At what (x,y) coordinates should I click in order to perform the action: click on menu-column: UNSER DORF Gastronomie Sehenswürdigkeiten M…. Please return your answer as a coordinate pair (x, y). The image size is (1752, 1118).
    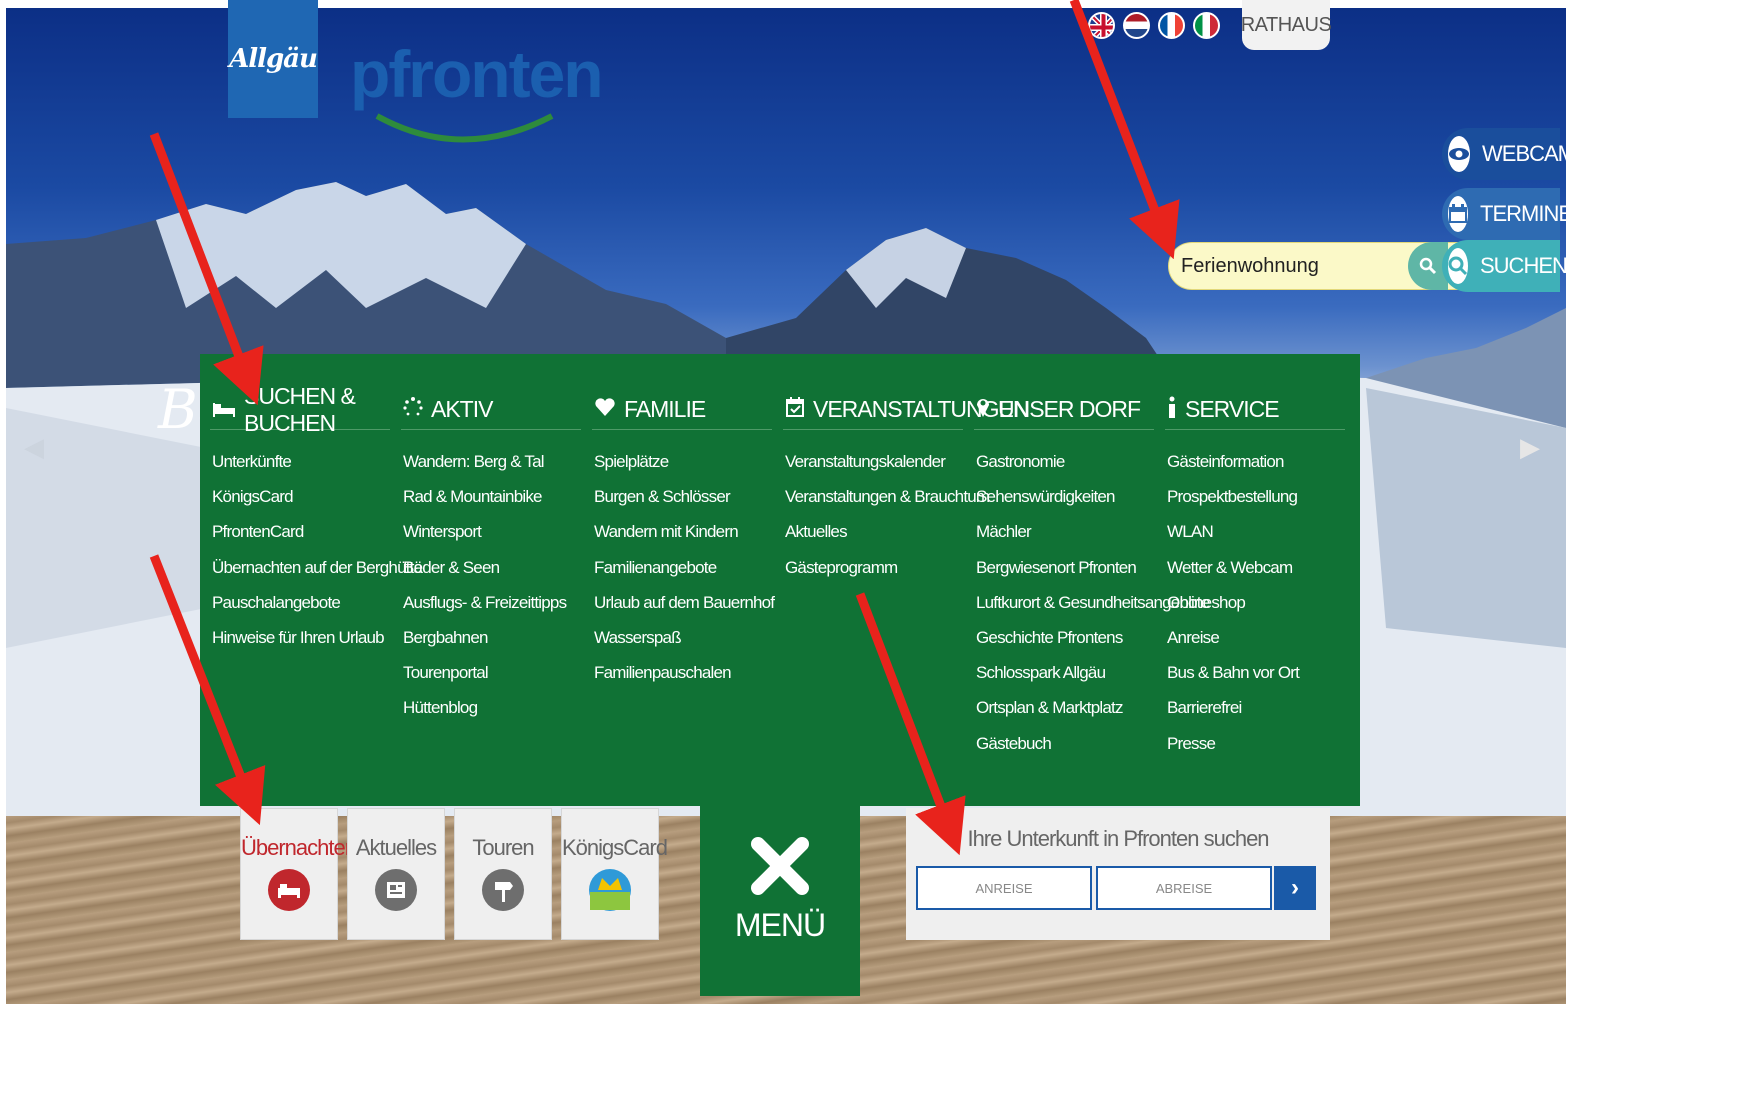
    Looking at the image, I should click on (1092, 579).